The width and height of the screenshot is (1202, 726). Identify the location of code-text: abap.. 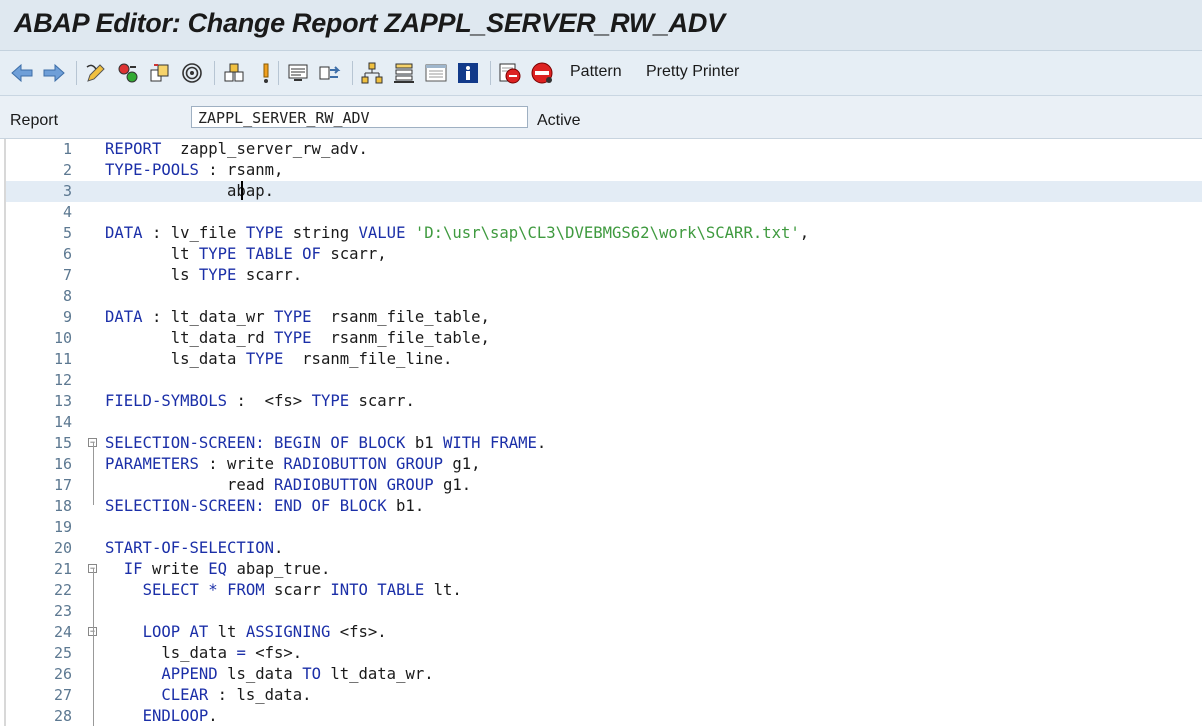
(189, 191).